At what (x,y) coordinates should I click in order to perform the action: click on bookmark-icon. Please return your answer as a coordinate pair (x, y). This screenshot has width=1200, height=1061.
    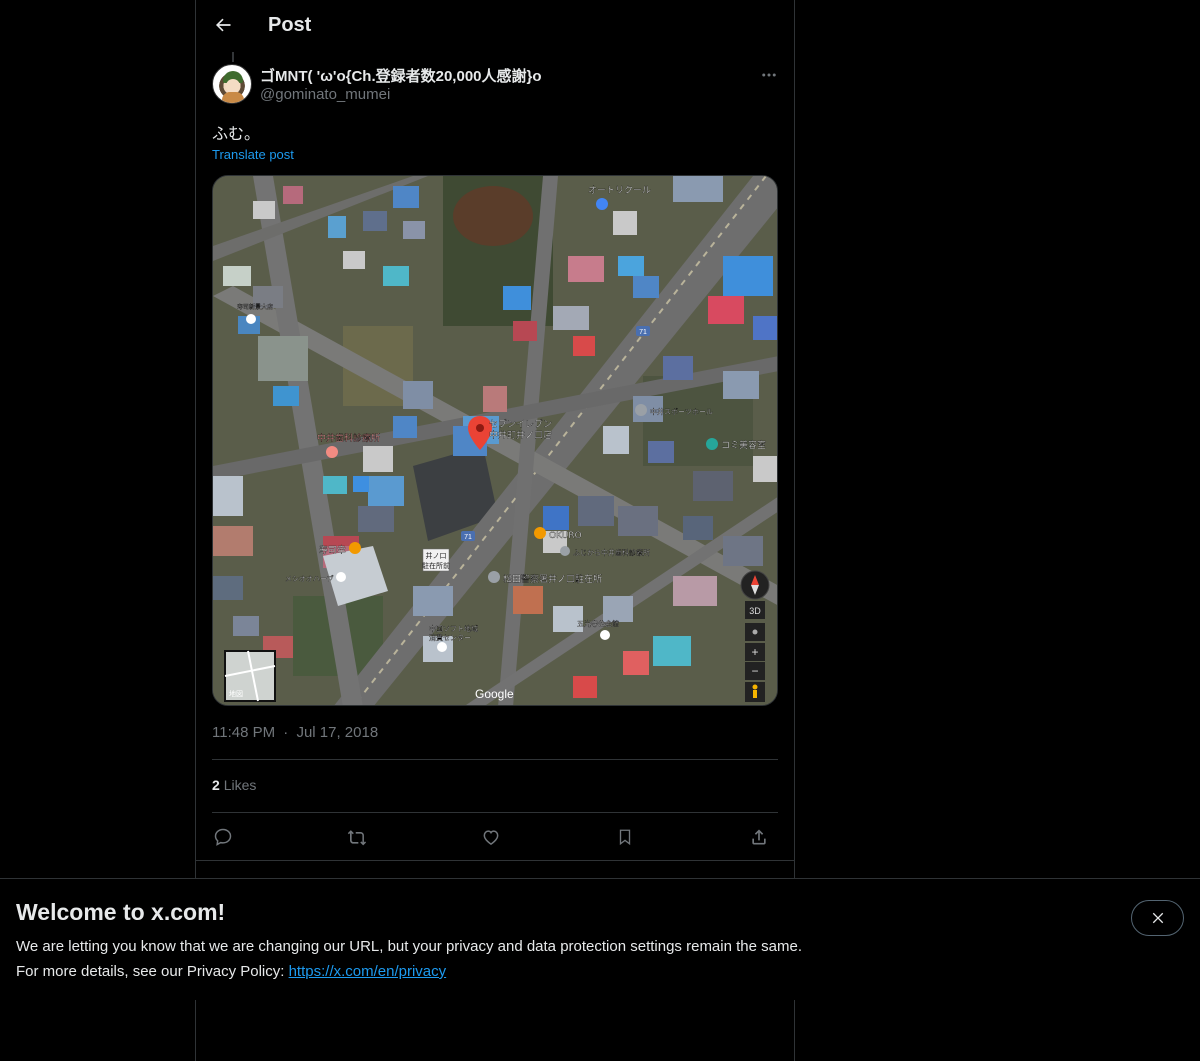
    Looking at the image, I should click on (625, 837).